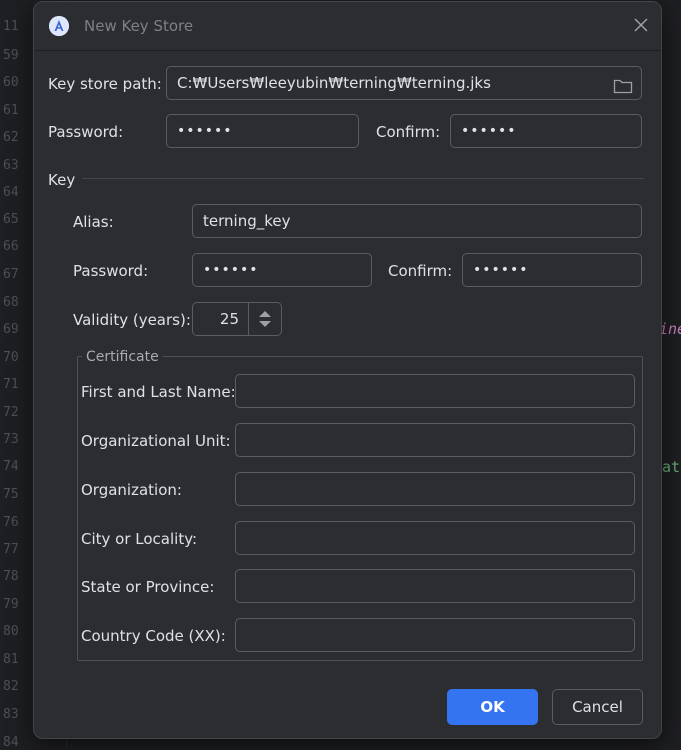 The width and height of the screenshot is (681, 750). Describe the element at coordinates (435, 391) in the screenshot. I see `first-last-name-field` at that location.